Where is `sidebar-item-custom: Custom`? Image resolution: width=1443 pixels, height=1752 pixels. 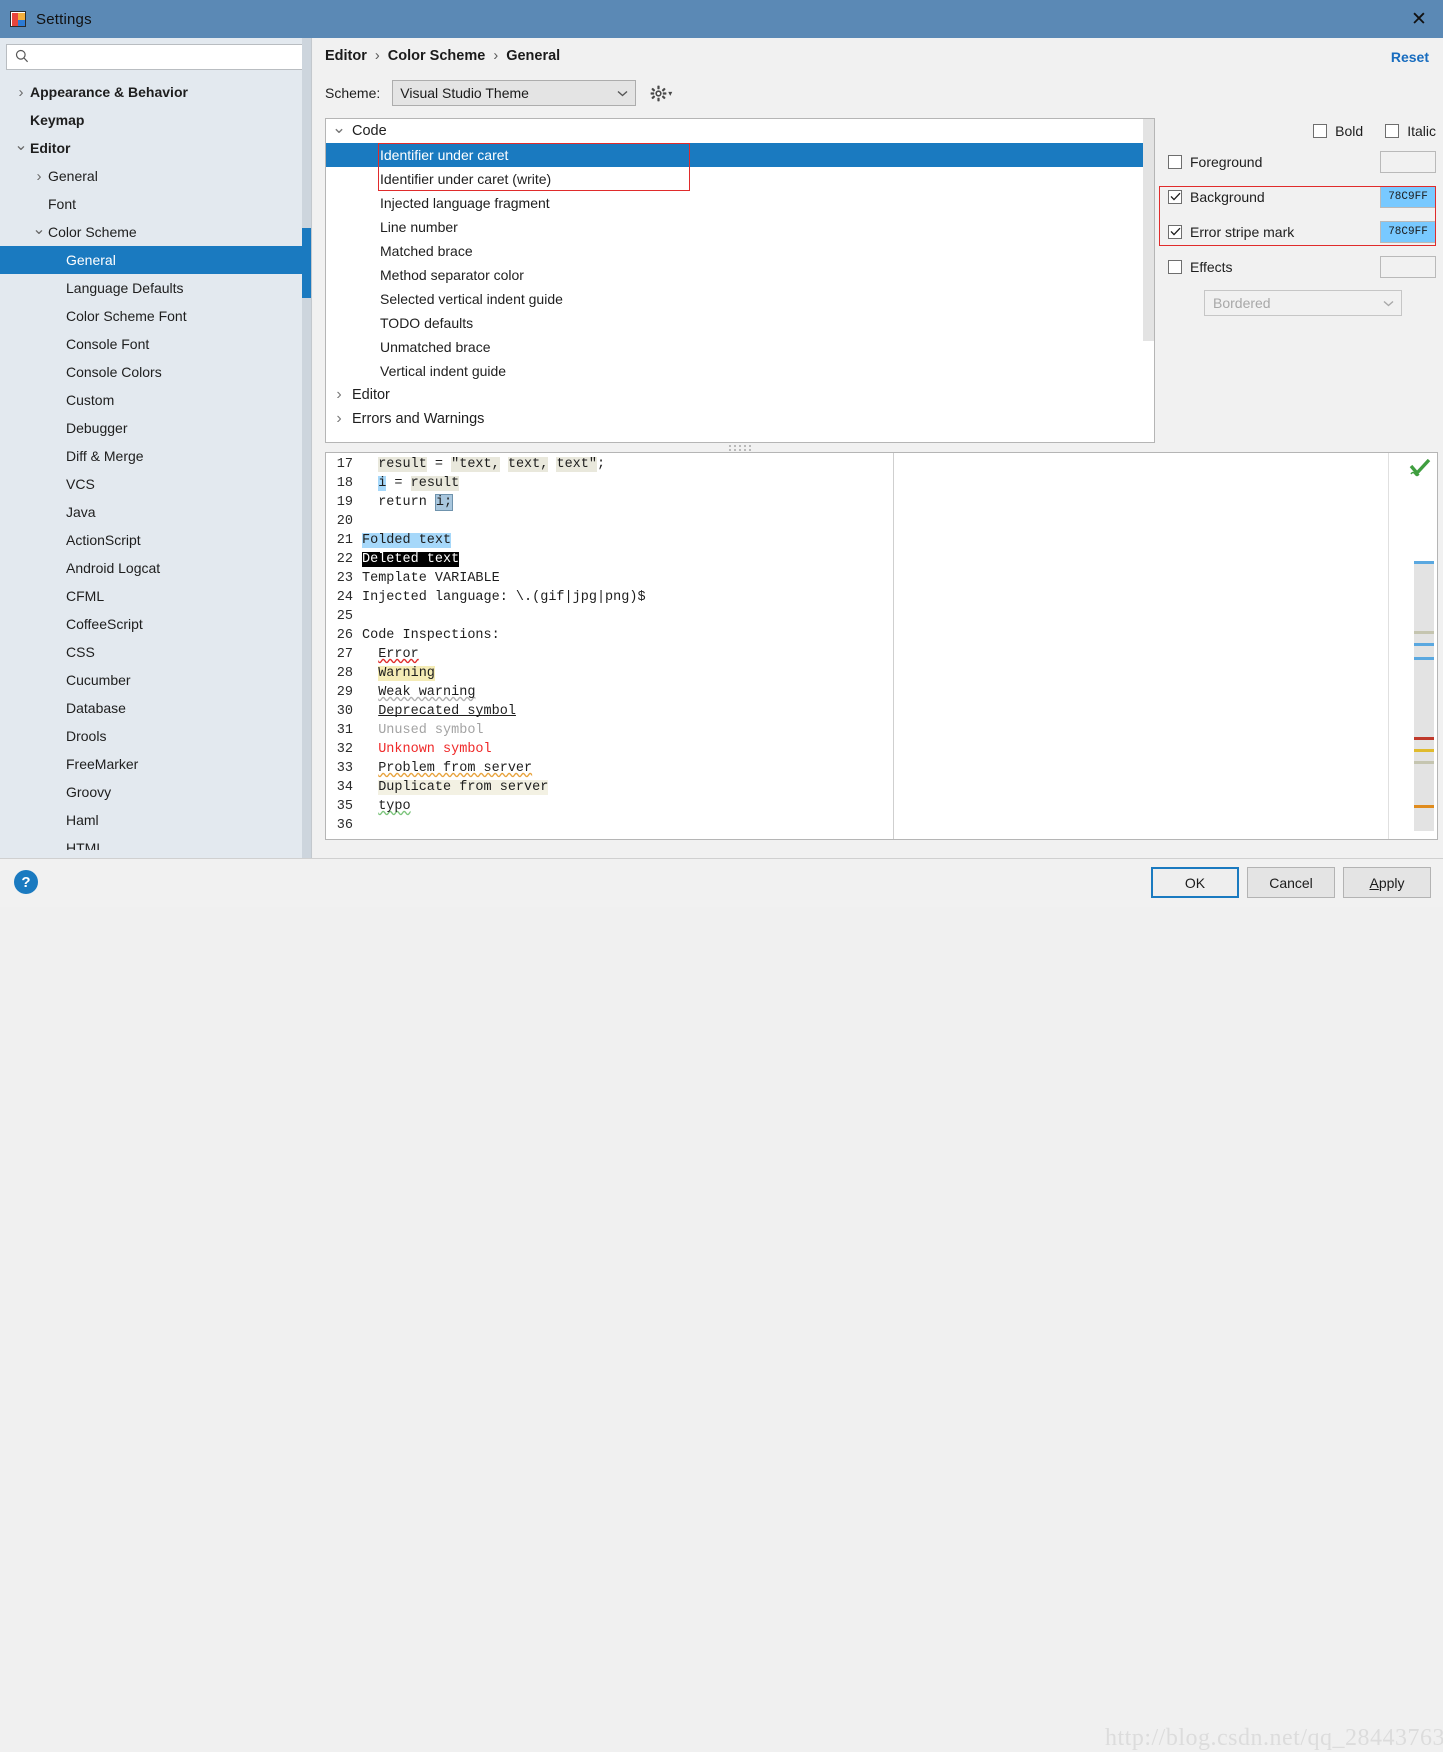
sidebar-item-custom: Custom is located at coordinates (151, 400).